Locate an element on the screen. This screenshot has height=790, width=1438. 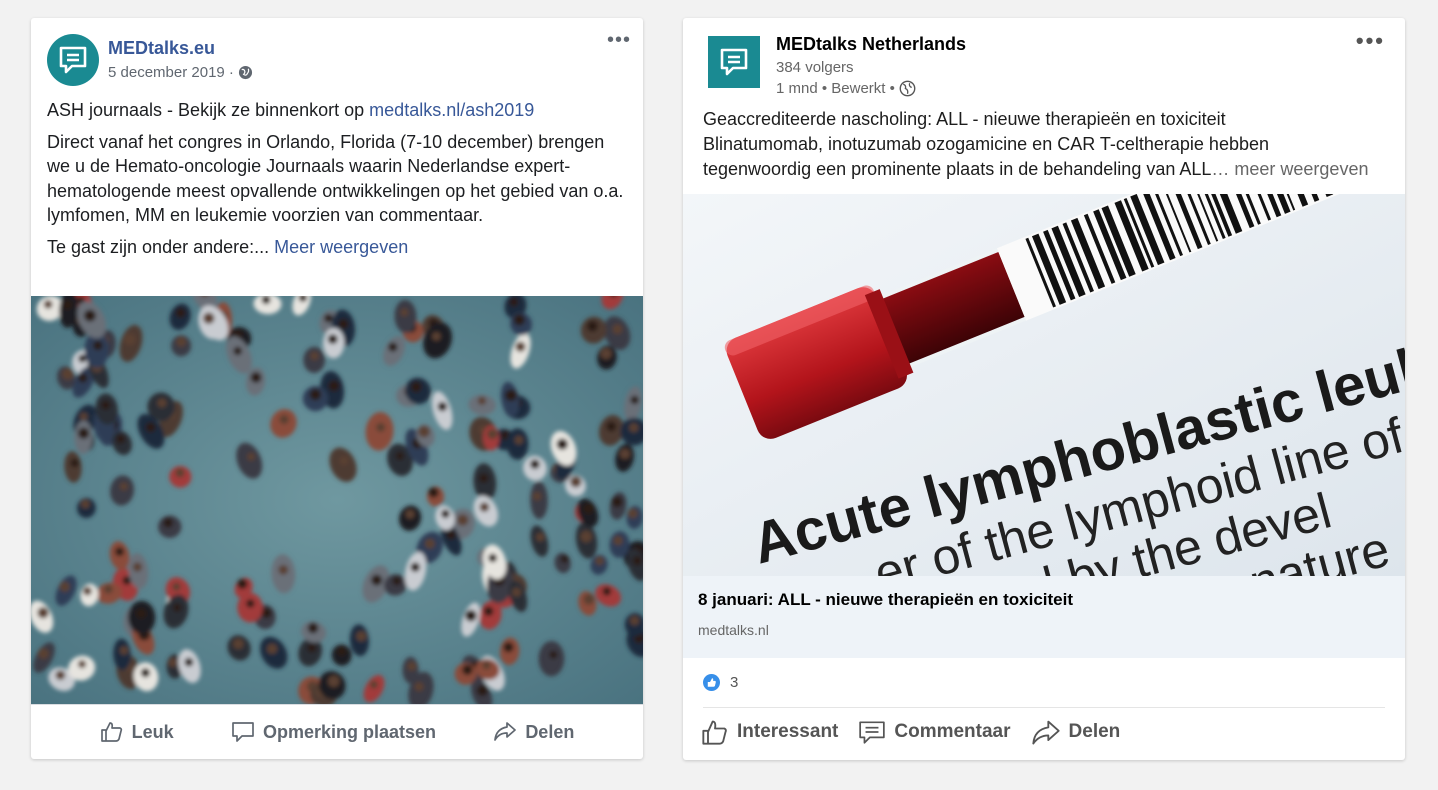
like-label: Leuk is located at coordinates (152, 731).